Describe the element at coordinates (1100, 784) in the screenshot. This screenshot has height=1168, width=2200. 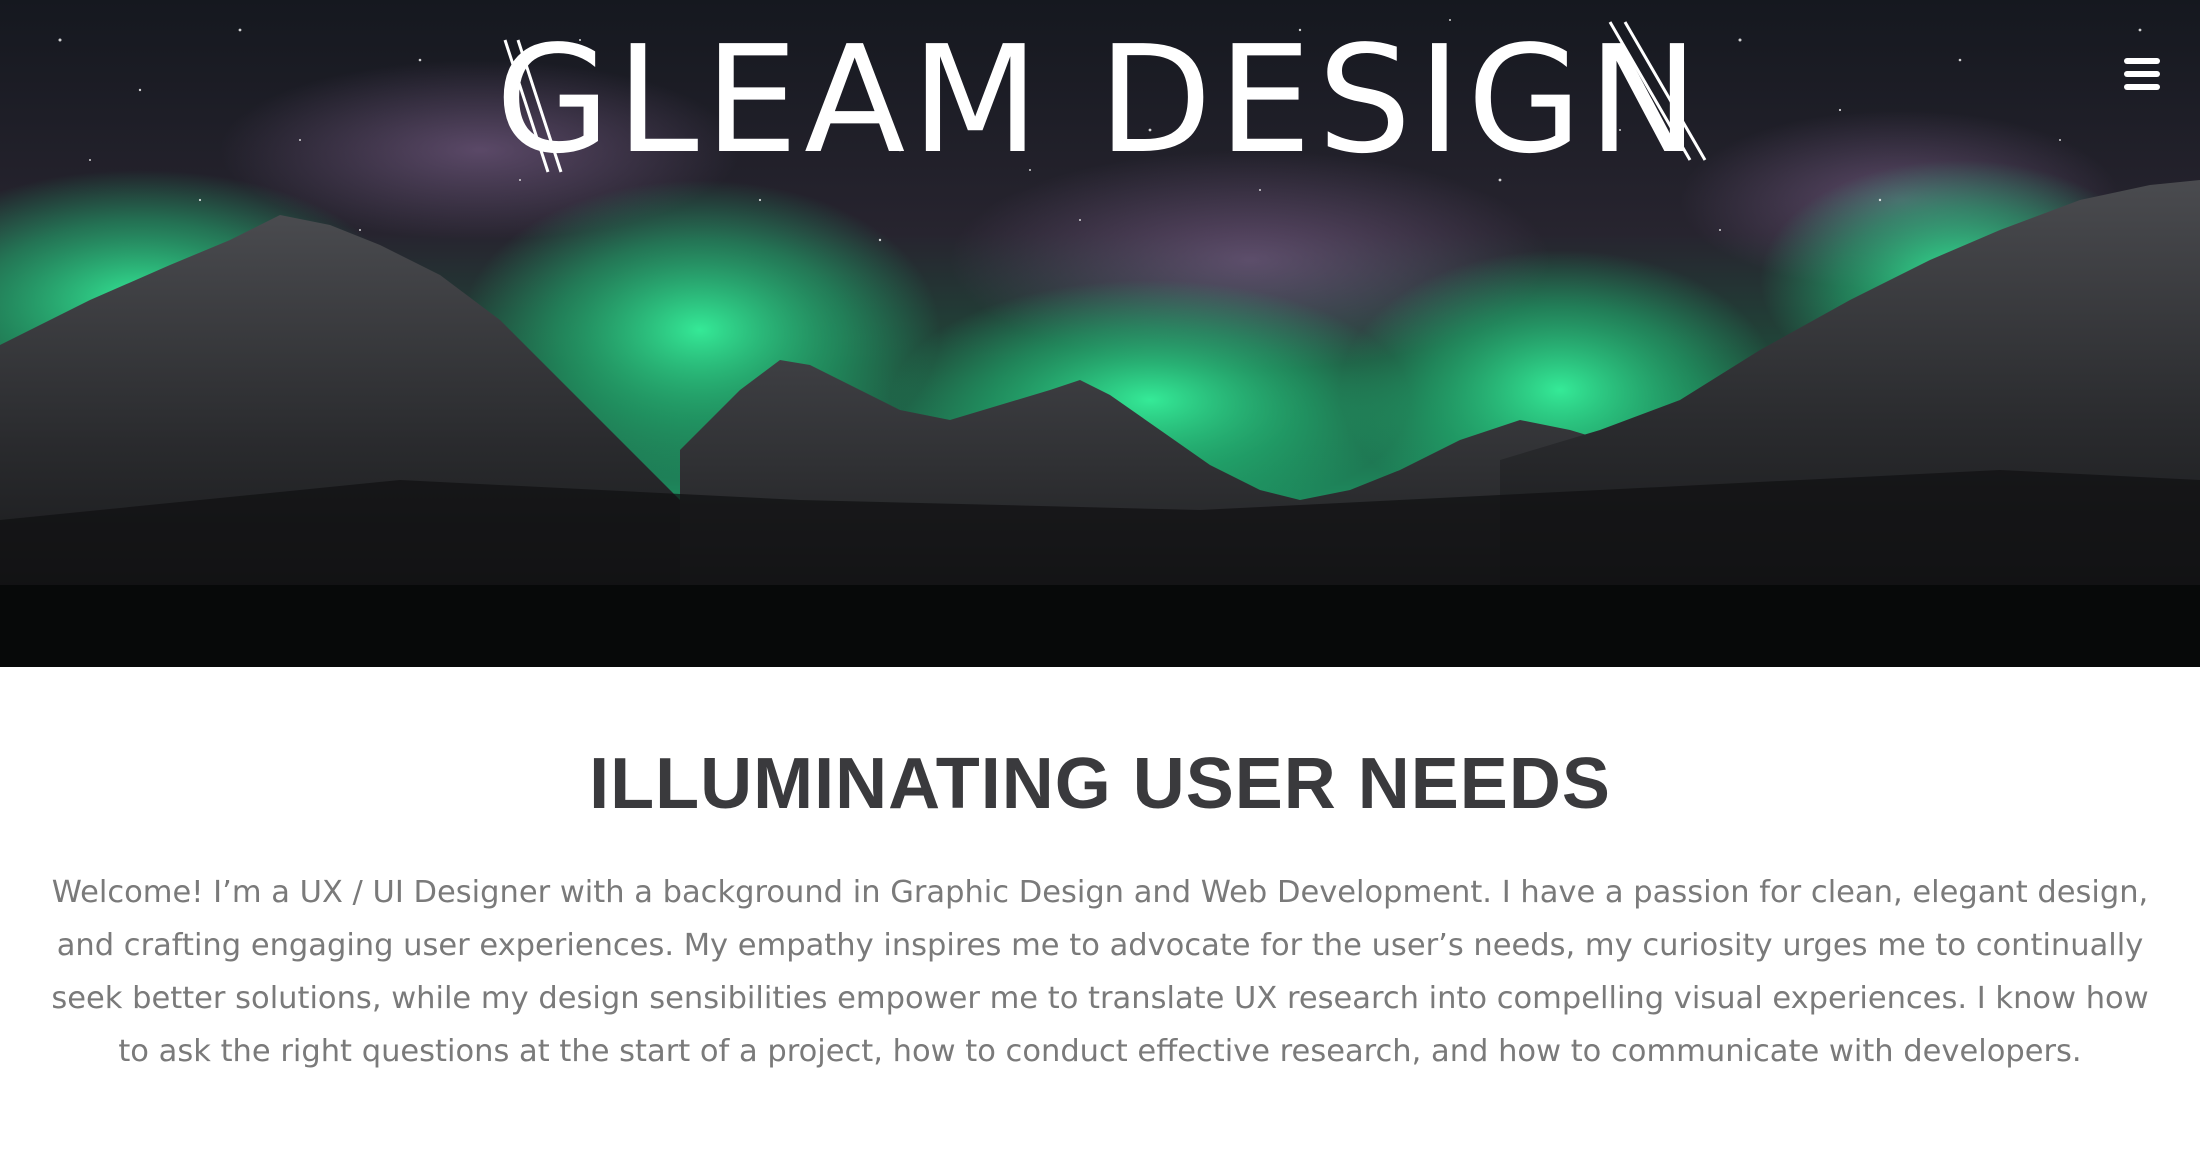
I see `page-headline: ILLUMINATING USER NEEDS` at that location.